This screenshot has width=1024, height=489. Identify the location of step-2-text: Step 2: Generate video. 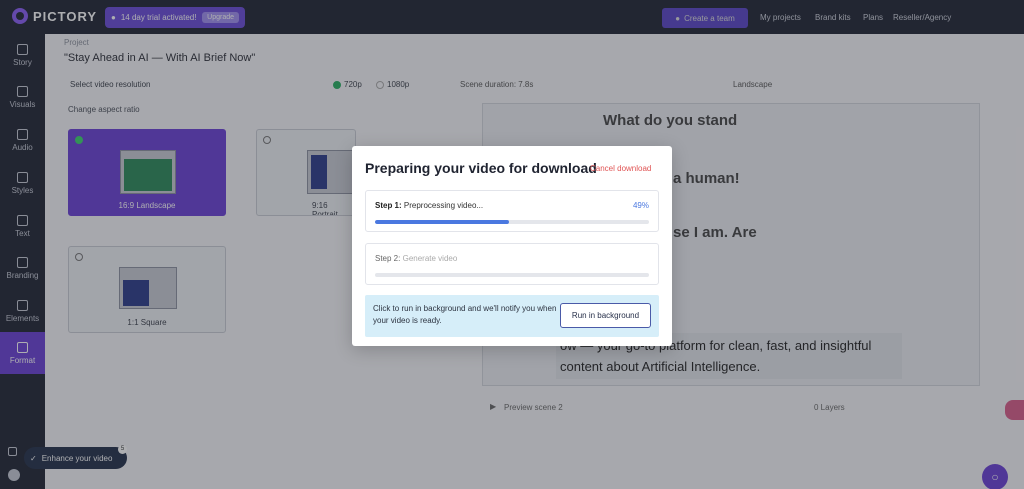
(416, 258).